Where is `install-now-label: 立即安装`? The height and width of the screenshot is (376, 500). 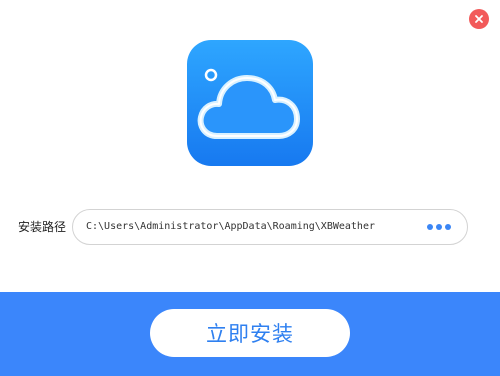
install-now-label: 立即安装 is located at coordinates (250, 334).